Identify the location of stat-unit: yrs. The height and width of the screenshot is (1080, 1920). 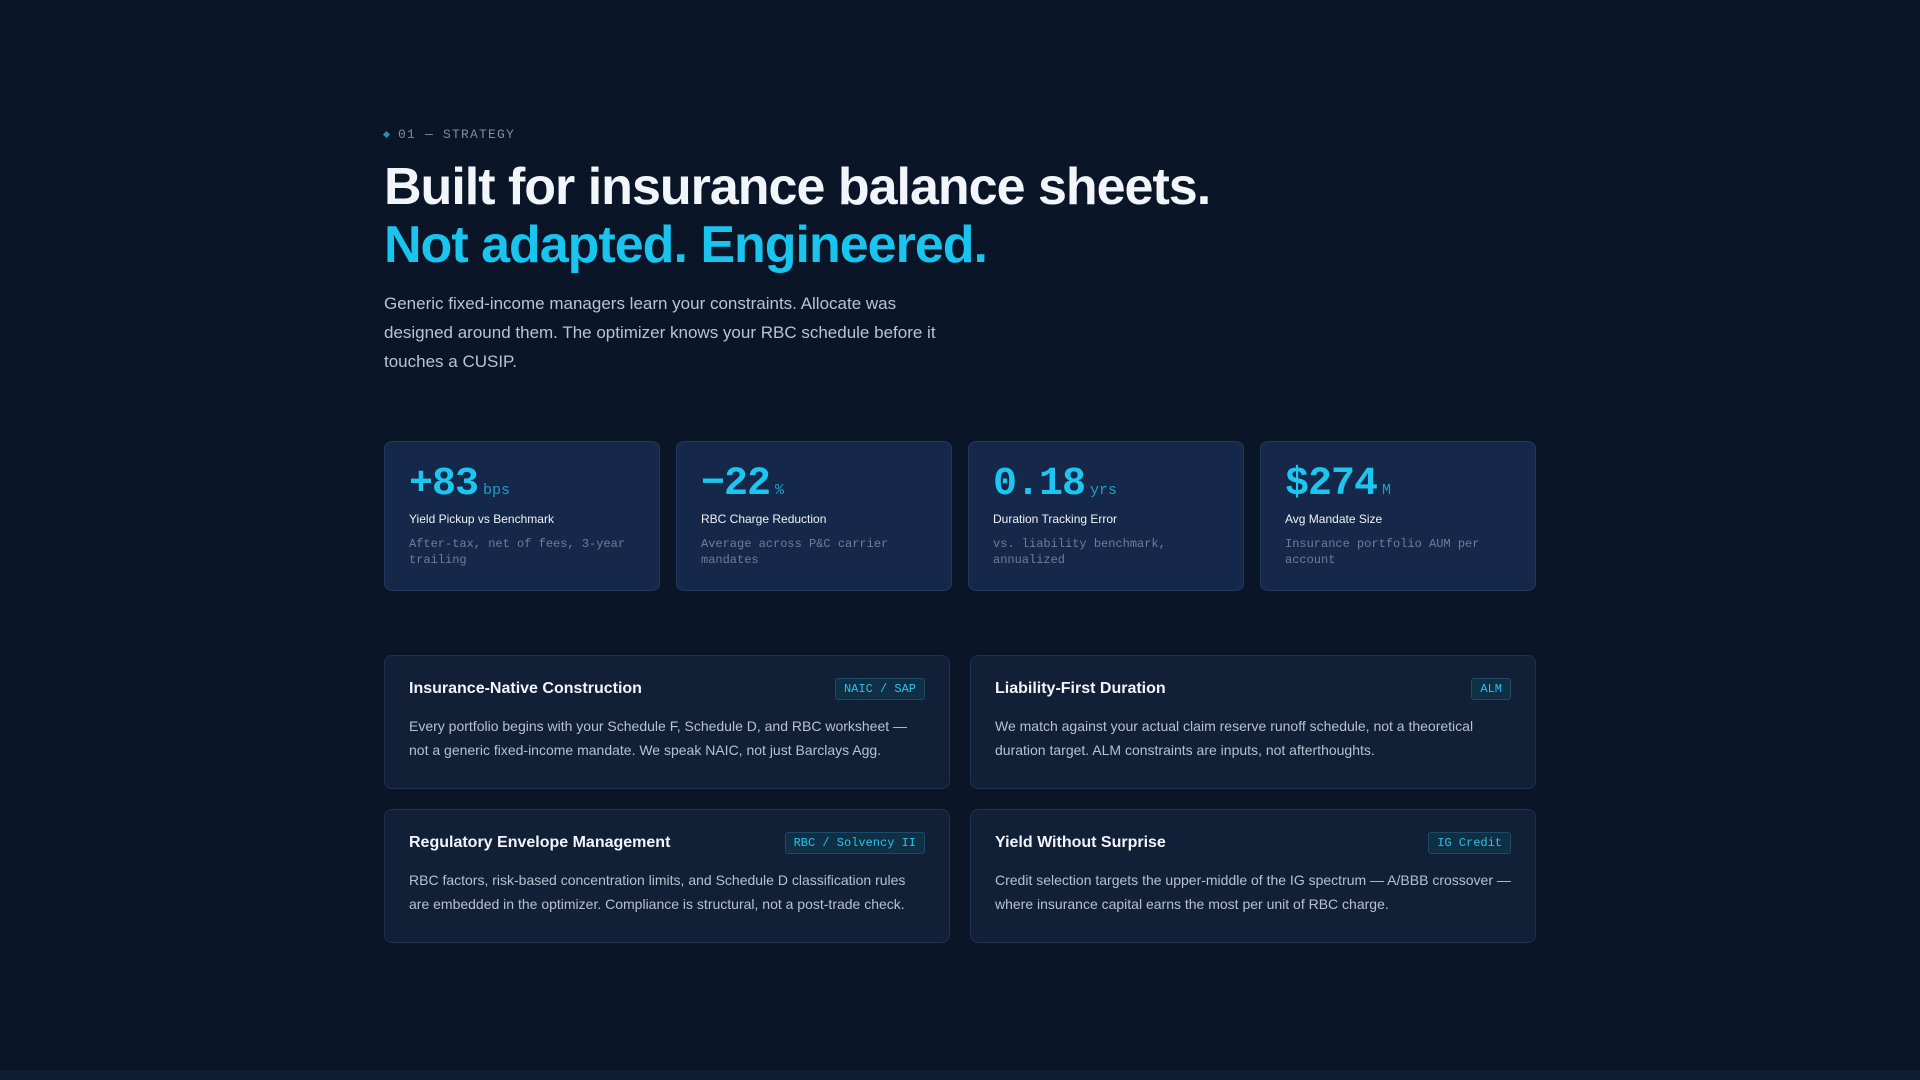
(1104, 490).